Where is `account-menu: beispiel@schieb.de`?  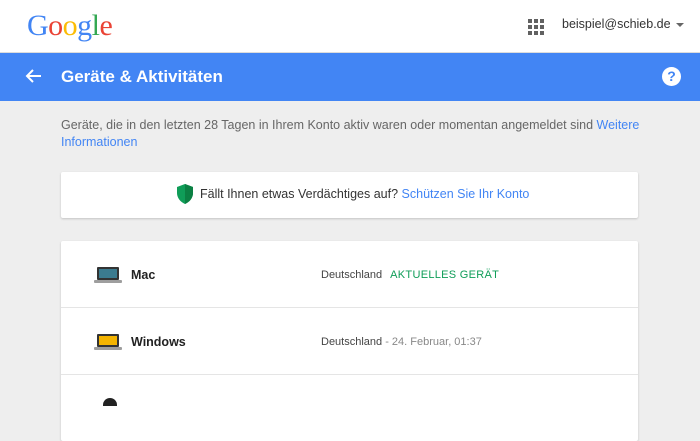
account-menu: beispiel@schieb.de is located at coordinates (623, 24).